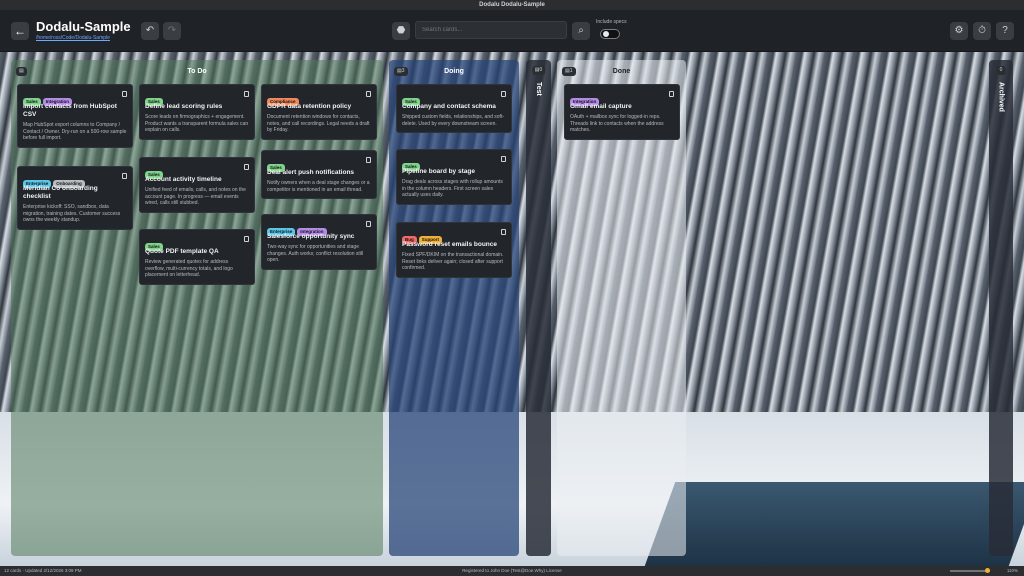 This screenshot has width=1024, height=576. Describe the element at coordinates (309, 106) in the screenshot. I see `card-title: GDPR data retention policy` at that location.